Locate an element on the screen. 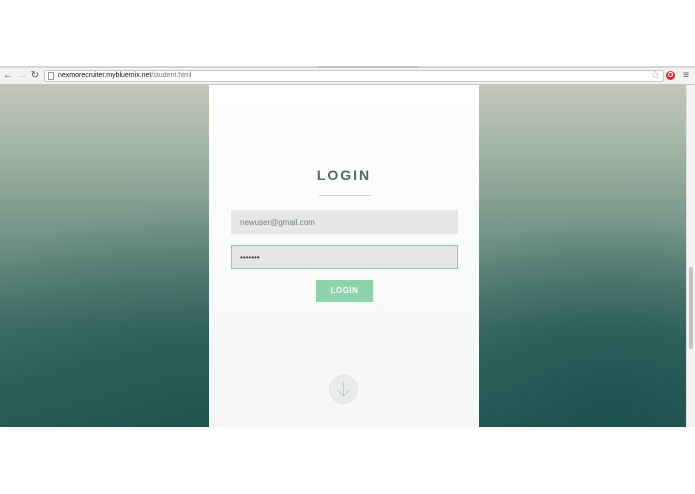 The image size is (695, 494). page-icon is located at coordinates (51, 76).